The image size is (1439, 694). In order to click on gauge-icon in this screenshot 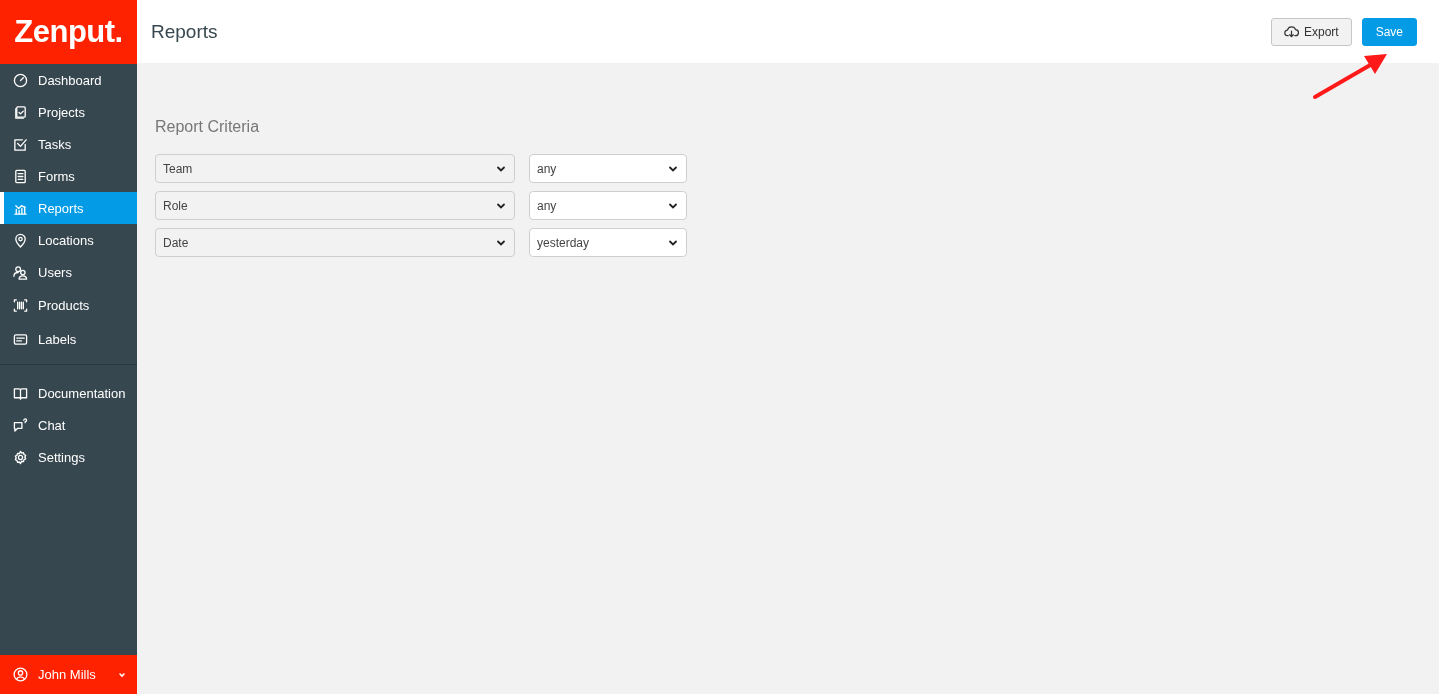, I will do `click(20, 80)`.